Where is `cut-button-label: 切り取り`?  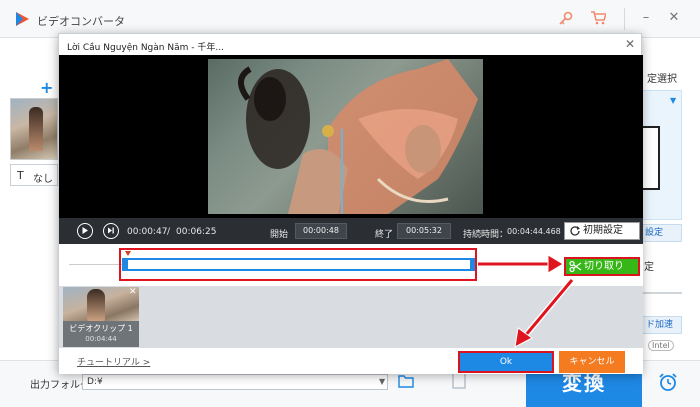
cut-button-label: 切り取り is located at coordinates (604, 266).